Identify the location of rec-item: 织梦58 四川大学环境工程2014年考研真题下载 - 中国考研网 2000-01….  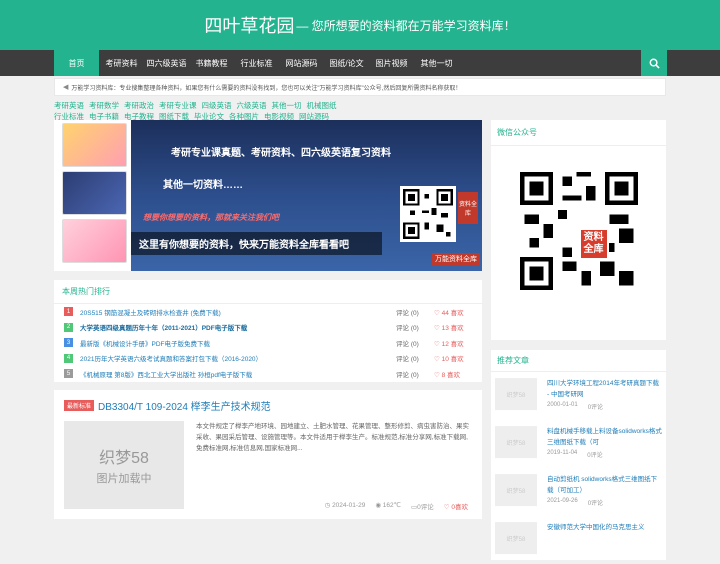
(578, 396).